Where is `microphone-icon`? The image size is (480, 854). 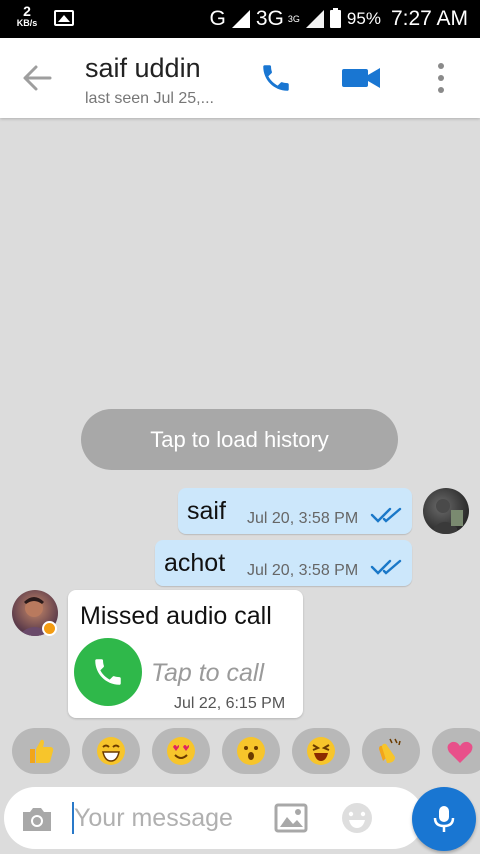
microphone-icon is located at coordinates (444, 819).